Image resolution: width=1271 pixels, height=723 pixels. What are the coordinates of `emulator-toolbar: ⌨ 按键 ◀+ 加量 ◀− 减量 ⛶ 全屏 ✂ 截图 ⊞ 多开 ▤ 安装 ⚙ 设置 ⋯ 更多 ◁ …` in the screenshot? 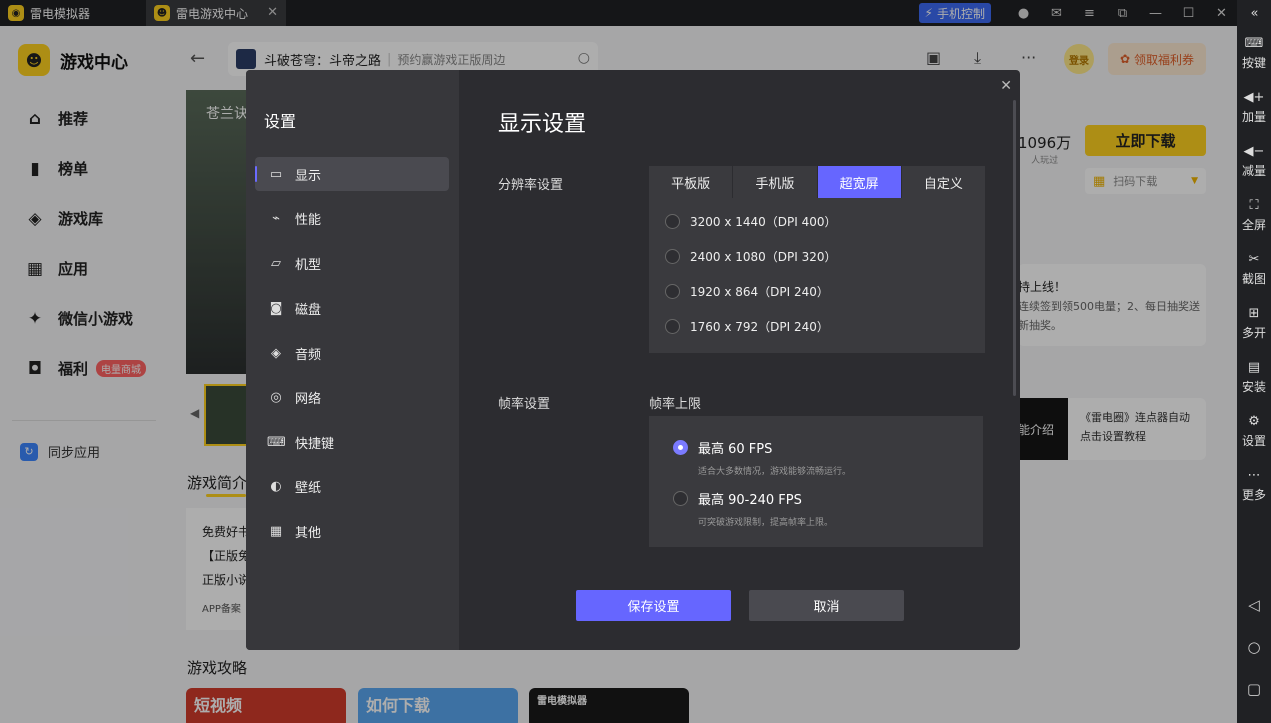 It's located at (1254, 374).